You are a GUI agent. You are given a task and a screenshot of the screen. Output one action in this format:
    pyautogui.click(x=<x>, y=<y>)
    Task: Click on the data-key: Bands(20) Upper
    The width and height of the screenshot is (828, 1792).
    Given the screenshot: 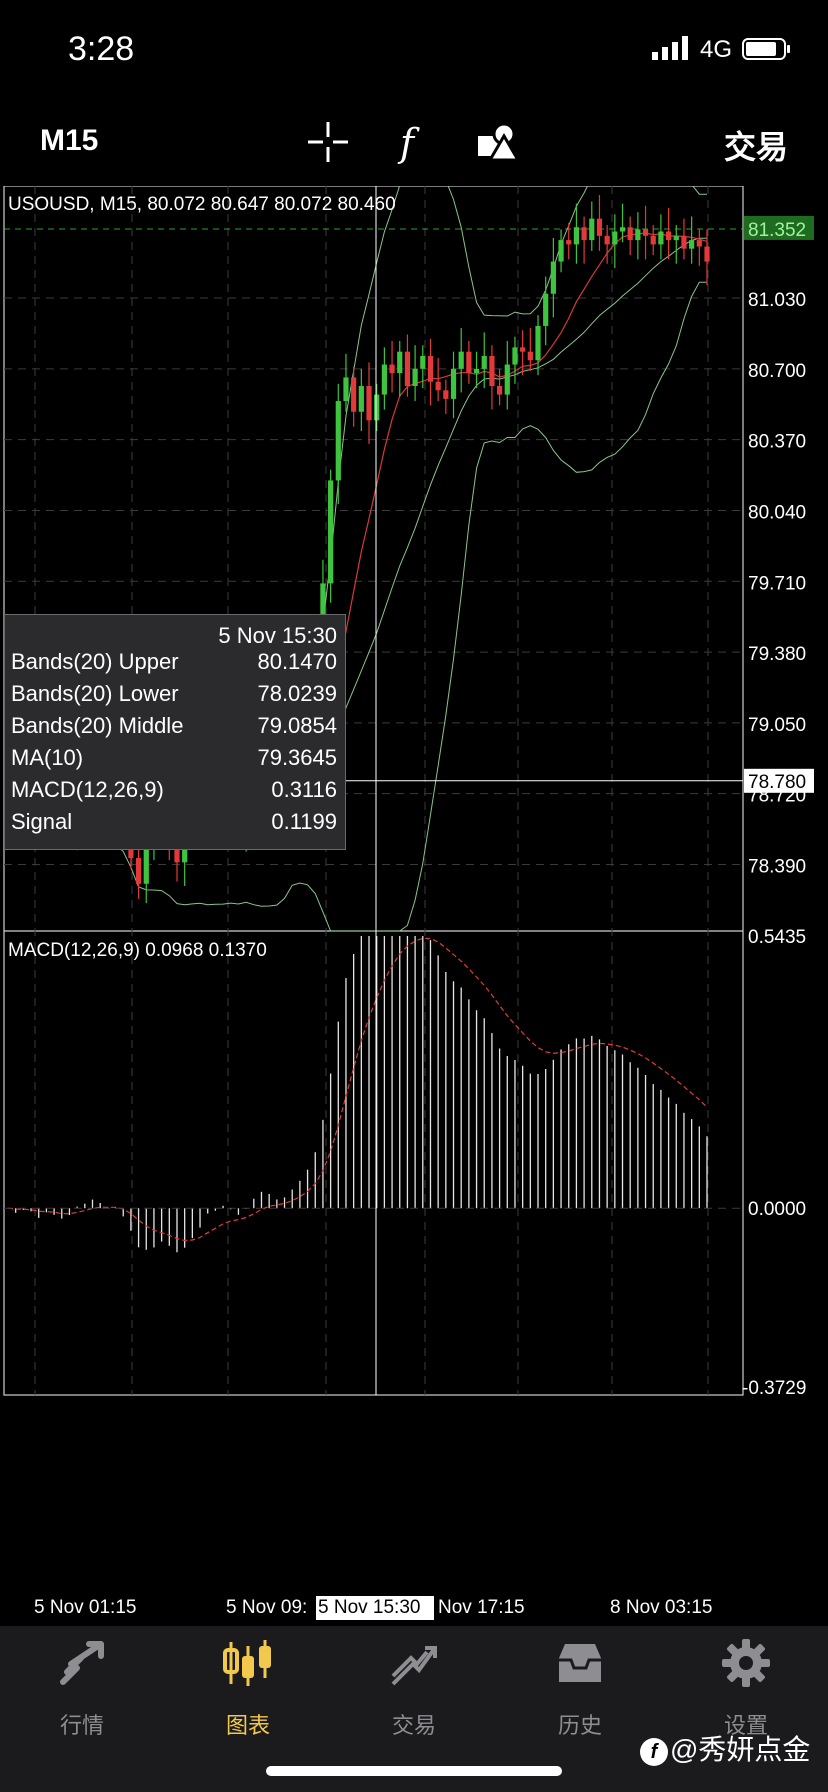 What is the action you would take?
    pyautogui.click(x=95, y=661)
    